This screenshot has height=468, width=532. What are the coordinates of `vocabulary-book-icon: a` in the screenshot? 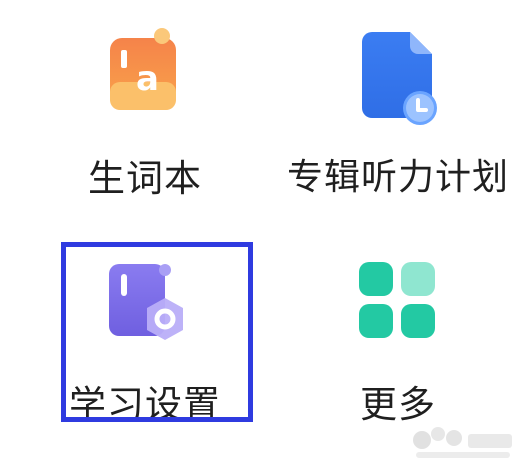 It's located at (143, 69).